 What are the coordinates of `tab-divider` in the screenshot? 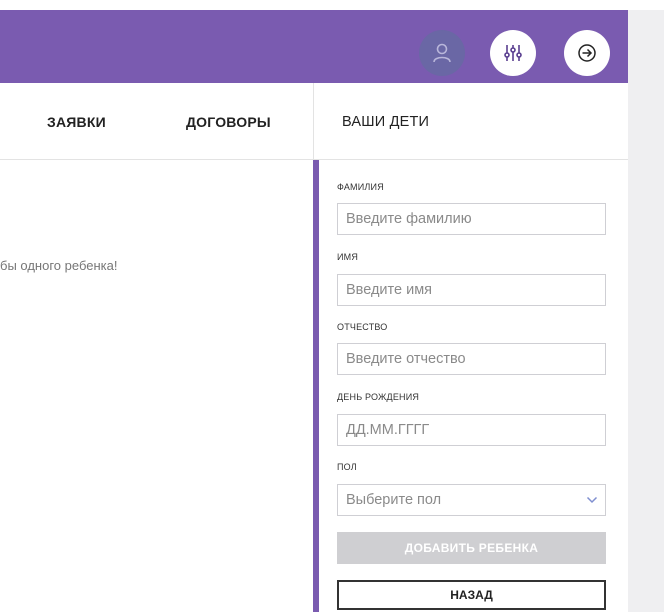 It's located at (313, 121).